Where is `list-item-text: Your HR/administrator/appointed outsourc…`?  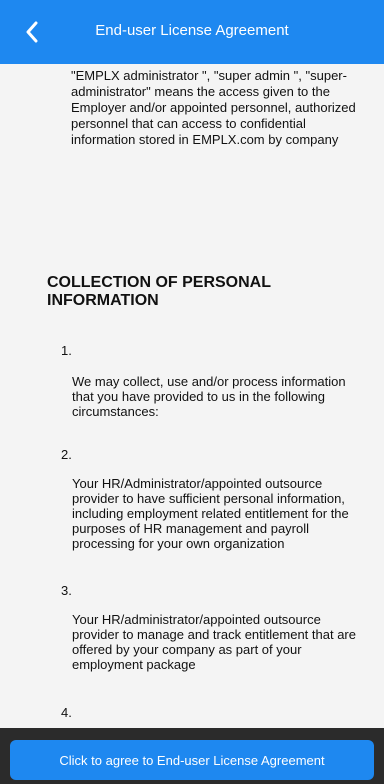 list-item-text: Your HR/administrator/appointed outsourc… is located at coordinates (214, 642).